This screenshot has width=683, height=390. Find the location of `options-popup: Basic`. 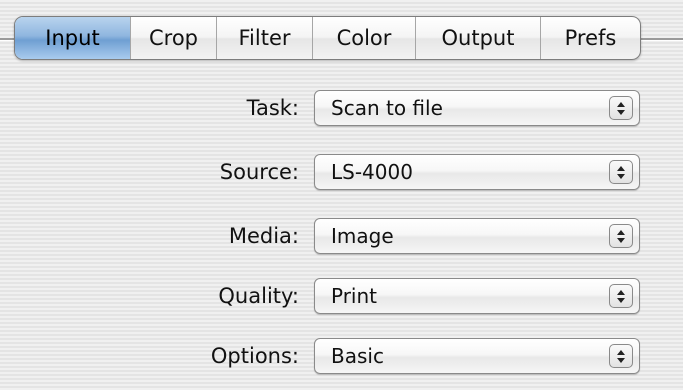

options-popup: Basic is located at coordinates (477, 356).